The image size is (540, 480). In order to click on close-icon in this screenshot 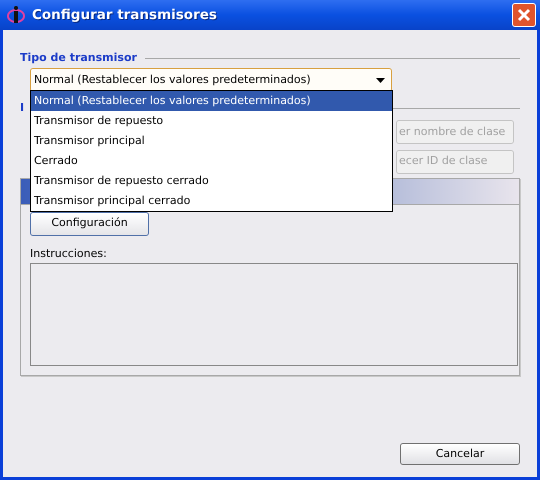, I will do `click(524, 15)`.